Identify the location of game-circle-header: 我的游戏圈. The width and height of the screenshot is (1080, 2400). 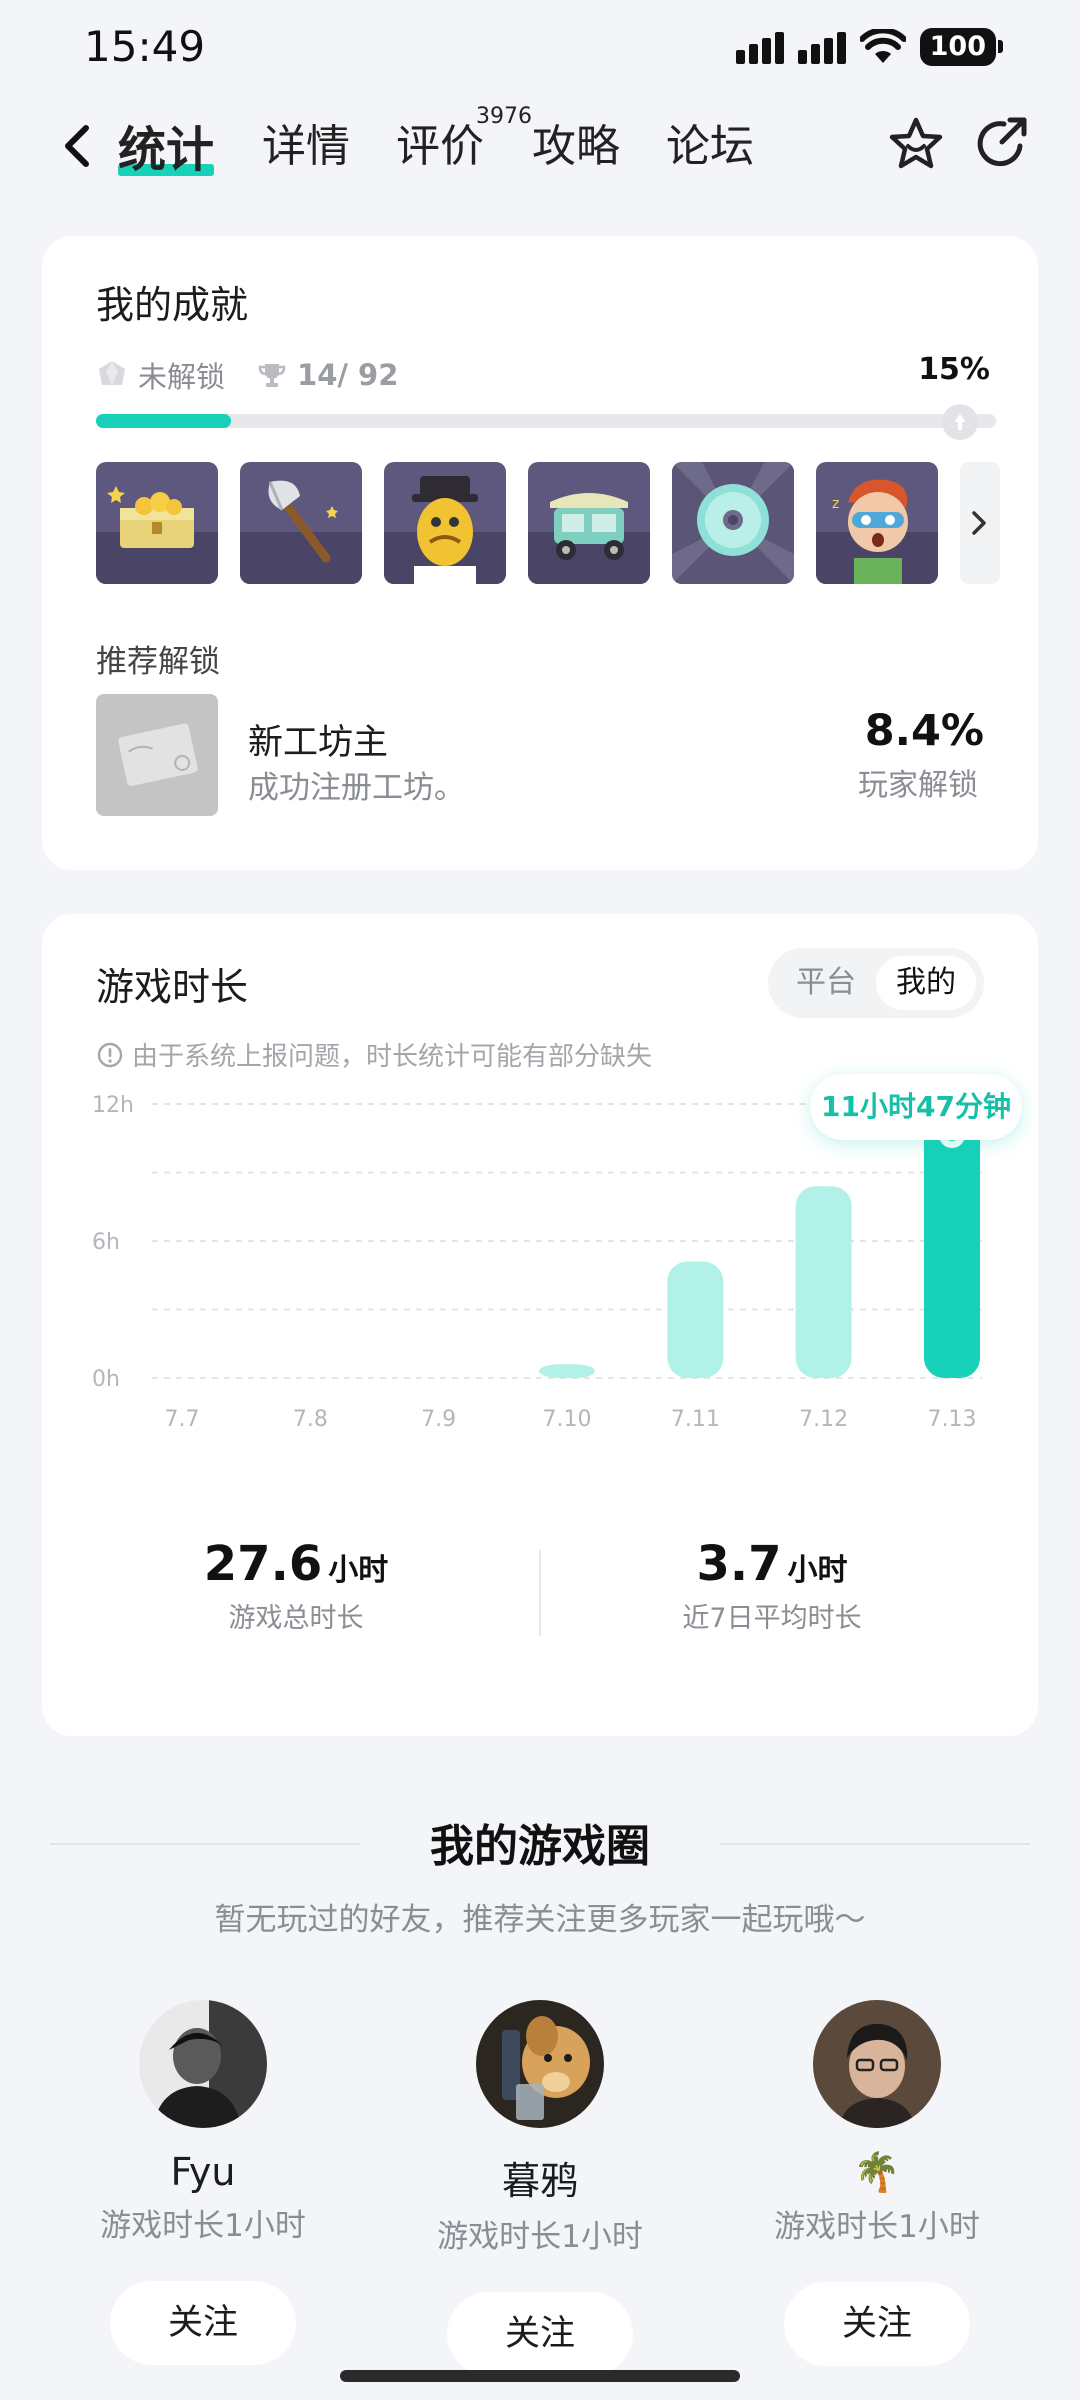
(540, 1842).